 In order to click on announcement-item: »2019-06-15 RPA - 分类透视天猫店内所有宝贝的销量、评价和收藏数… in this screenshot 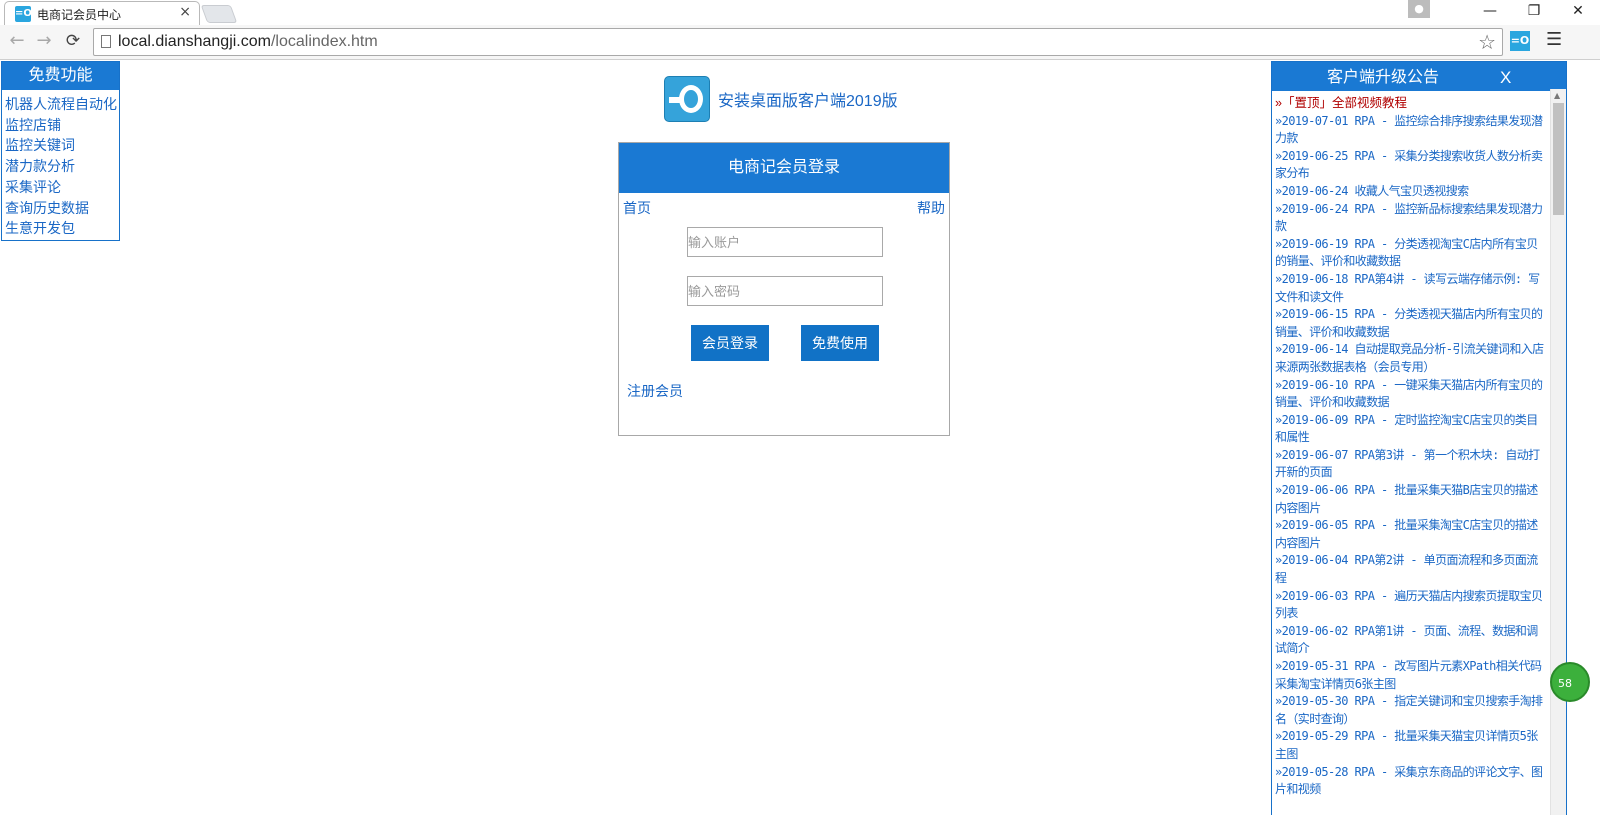, I will do `click(1410, 323)`.